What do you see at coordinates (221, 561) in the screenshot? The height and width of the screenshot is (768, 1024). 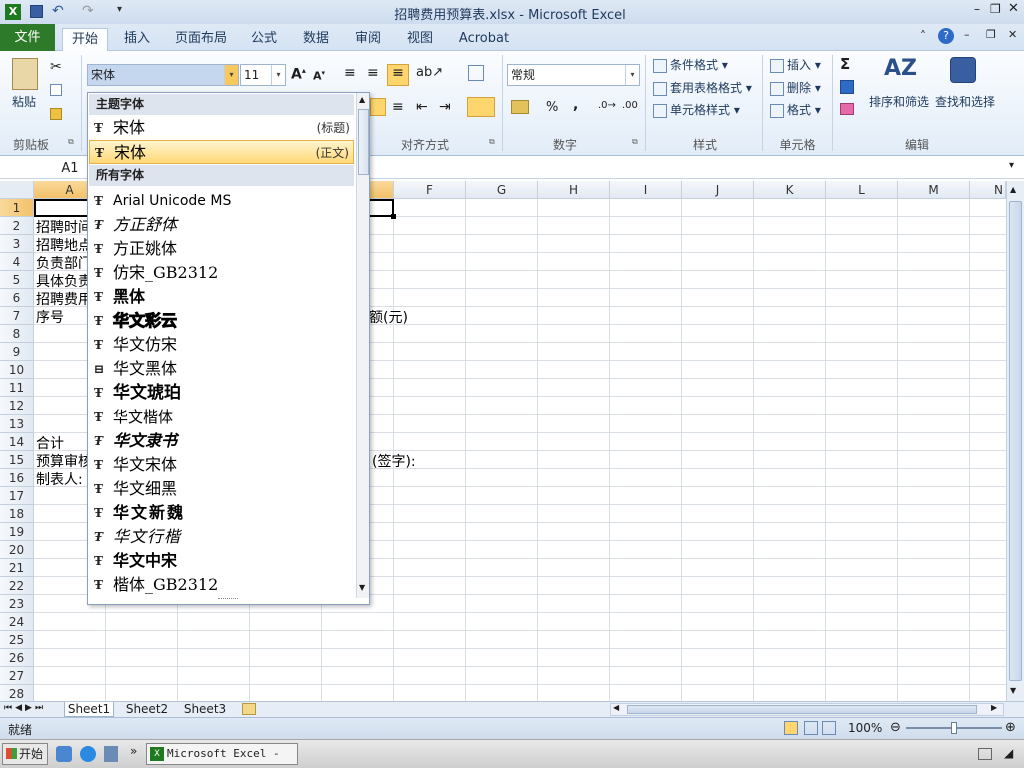 I see `font-option: Ŧ 华文中宋` at bounding box center [221, 561].